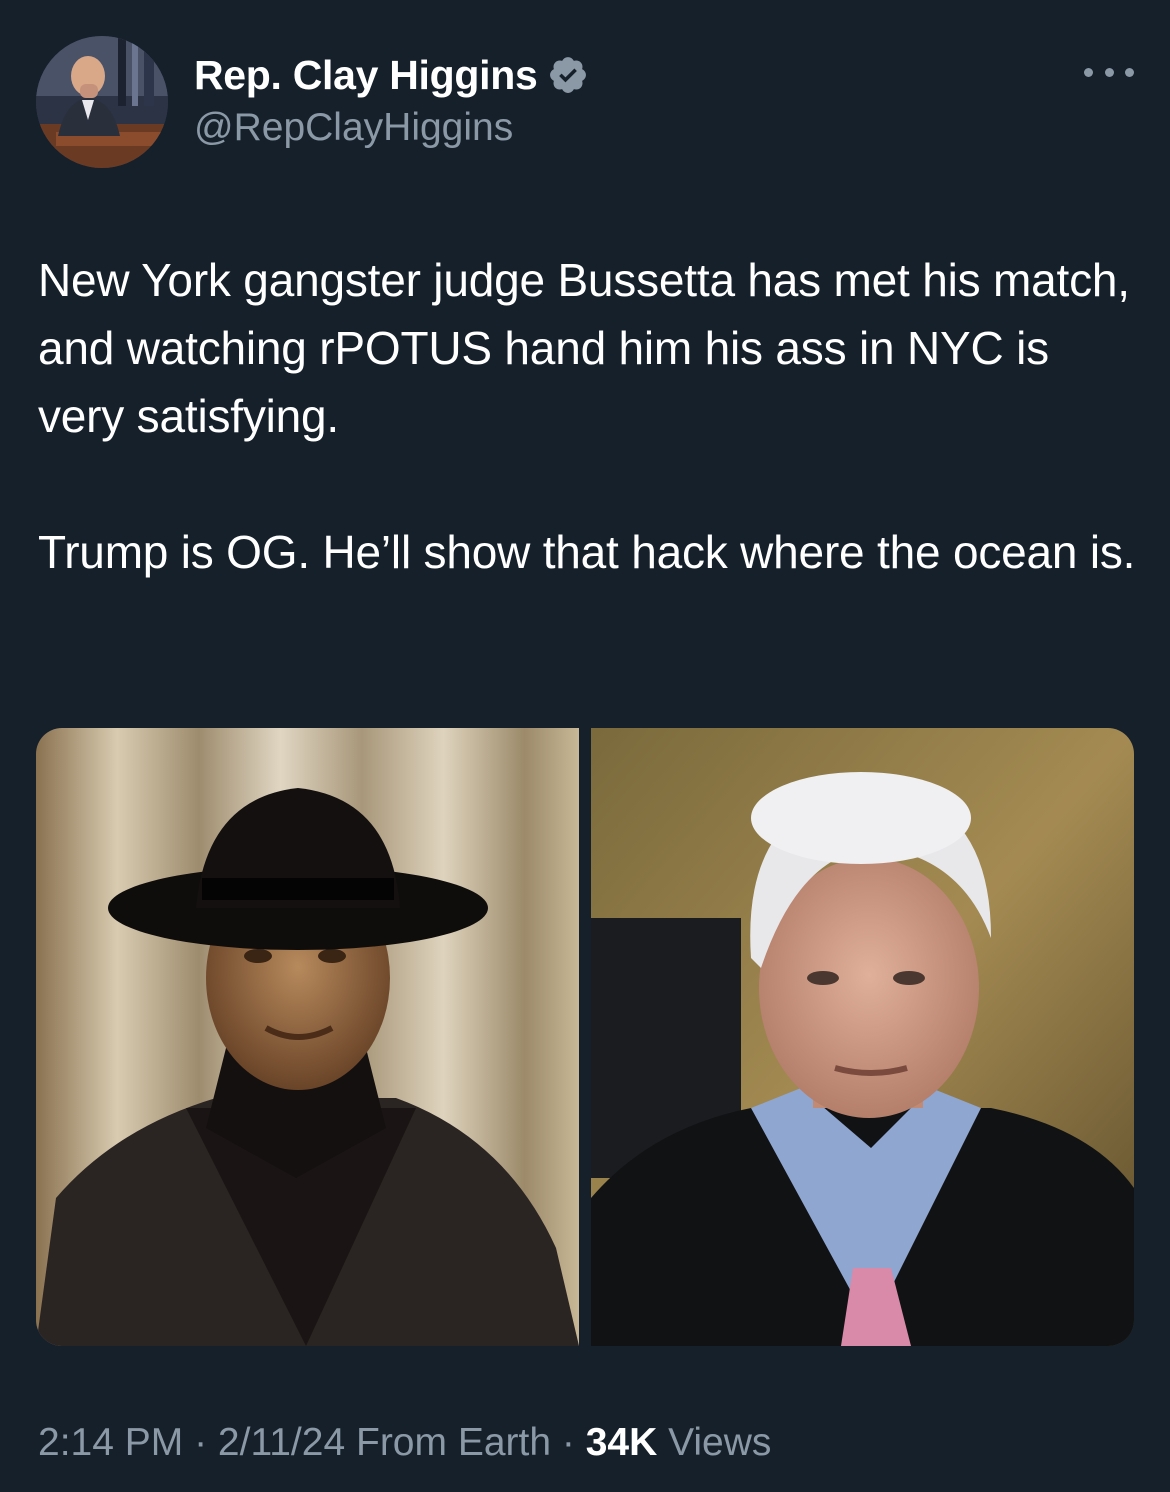 Image resolution: width=1170 pixels, height=1492 pixels. Describe the element at coordinates (568, 75) in the screenshot. I see `verified-badge-icon` at that location.